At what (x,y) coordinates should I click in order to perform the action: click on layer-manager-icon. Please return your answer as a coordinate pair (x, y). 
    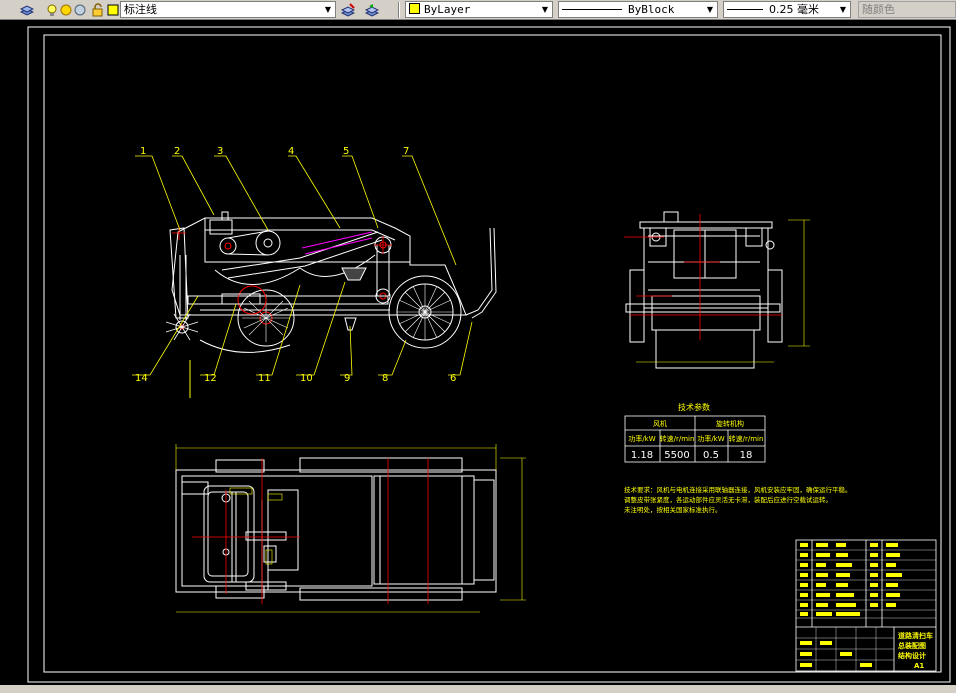
    Looking at the image, I should click on (27, 9).